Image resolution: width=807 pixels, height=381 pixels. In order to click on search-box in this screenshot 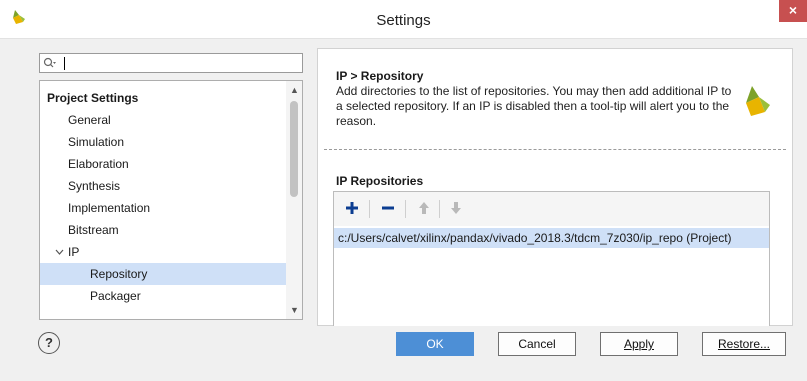, I will do `click(171, 63)`.